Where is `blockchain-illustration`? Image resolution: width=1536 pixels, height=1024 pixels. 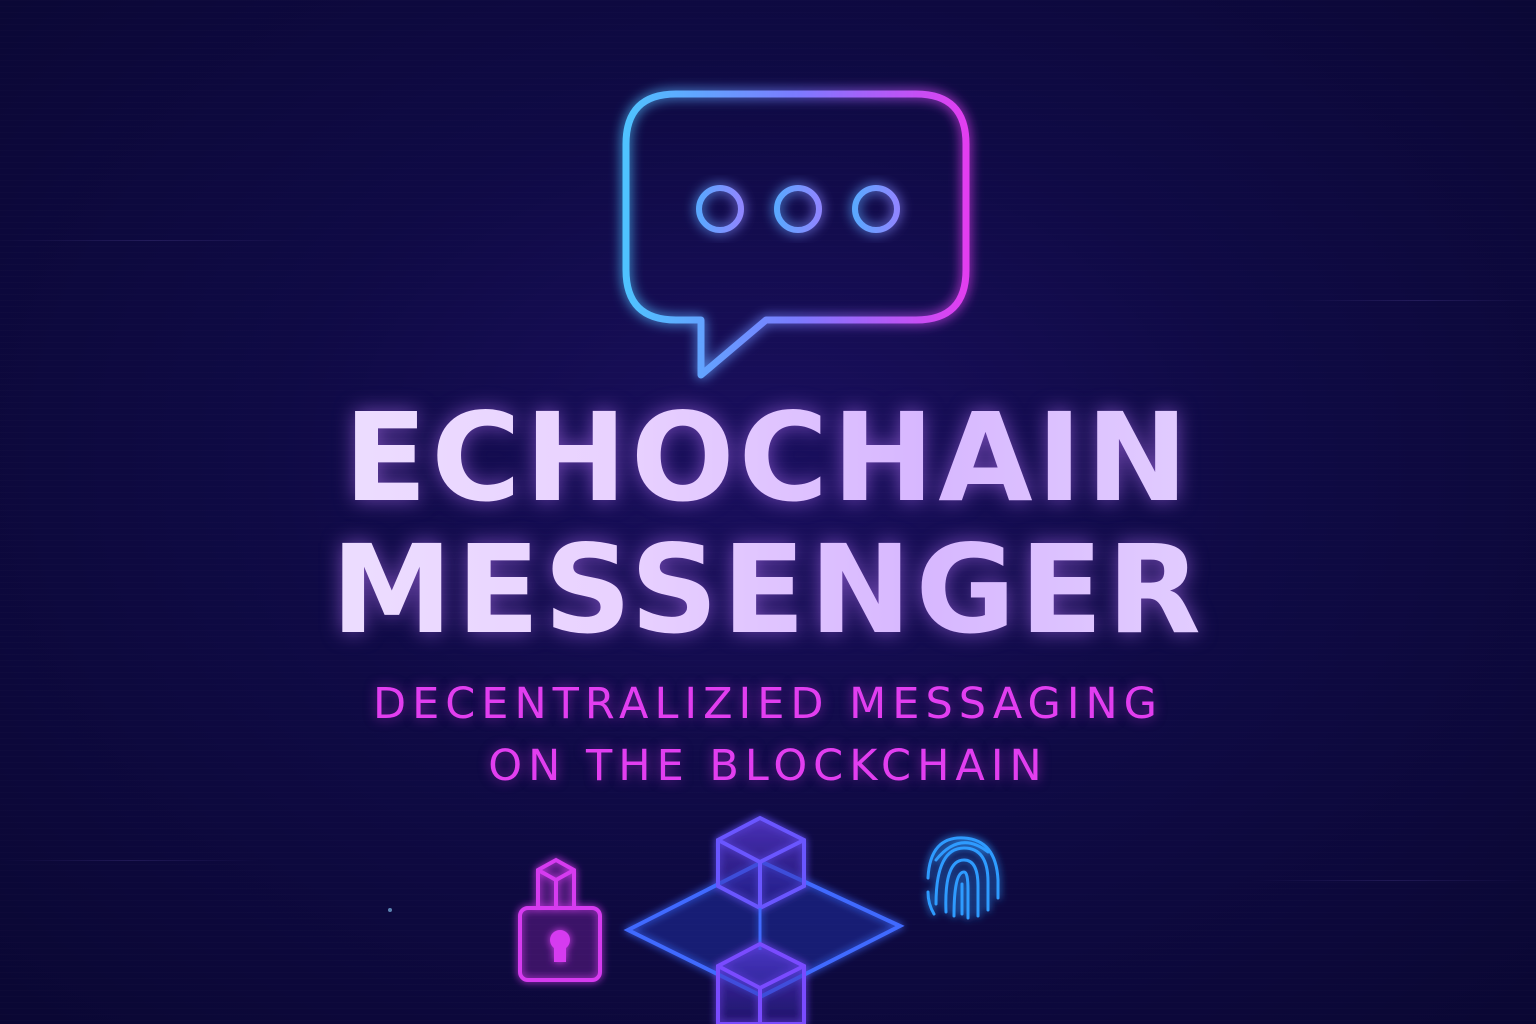 blockchain-illustration is located at coordinates (694, 919).